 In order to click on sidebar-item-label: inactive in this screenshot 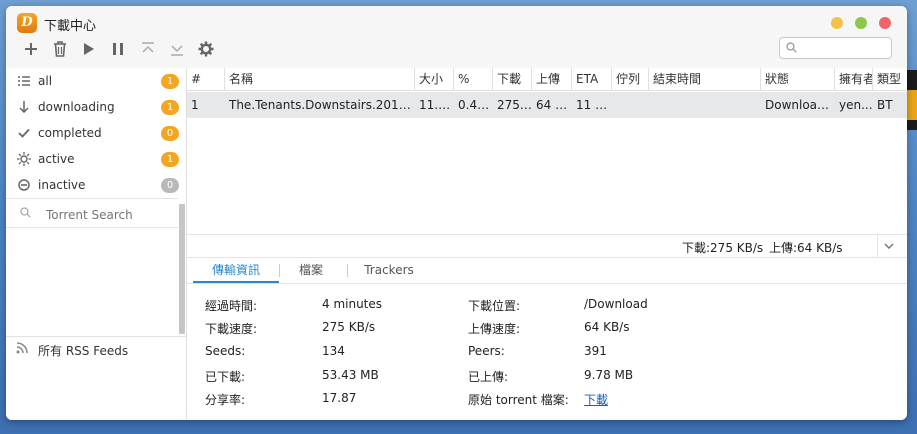, I will do `click(62, 185)`.